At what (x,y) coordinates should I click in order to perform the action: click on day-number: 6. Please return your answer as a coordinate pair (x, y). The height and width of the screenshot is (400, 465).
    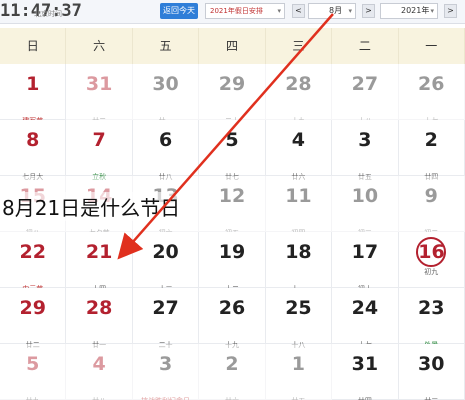
    Looking at the image, I should click on (165, 140).